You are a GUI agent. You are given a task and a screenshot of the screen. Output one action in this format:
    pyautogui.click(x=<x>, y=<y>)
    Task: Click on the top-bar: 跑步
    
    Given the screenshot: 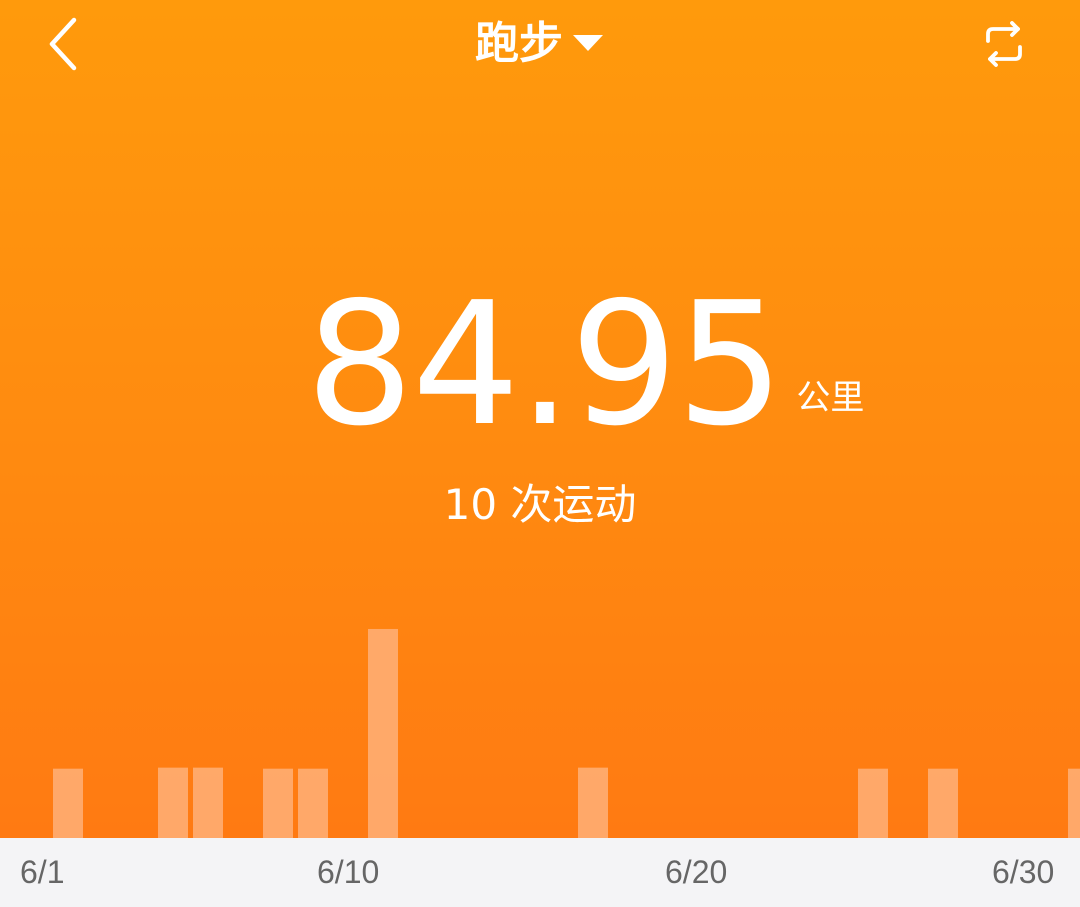 What is the action you would take?
    pyautogui.click(x=540, y=45)
    